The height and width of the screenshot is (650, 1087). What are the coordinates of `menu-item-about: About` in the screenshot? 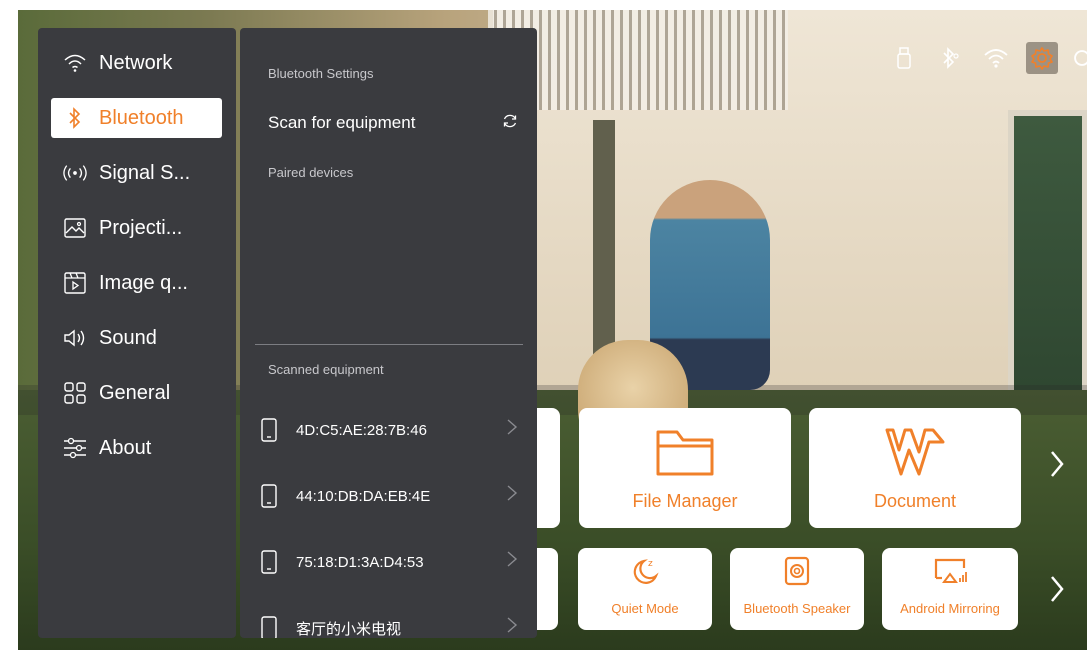 It's located at (136, 448).